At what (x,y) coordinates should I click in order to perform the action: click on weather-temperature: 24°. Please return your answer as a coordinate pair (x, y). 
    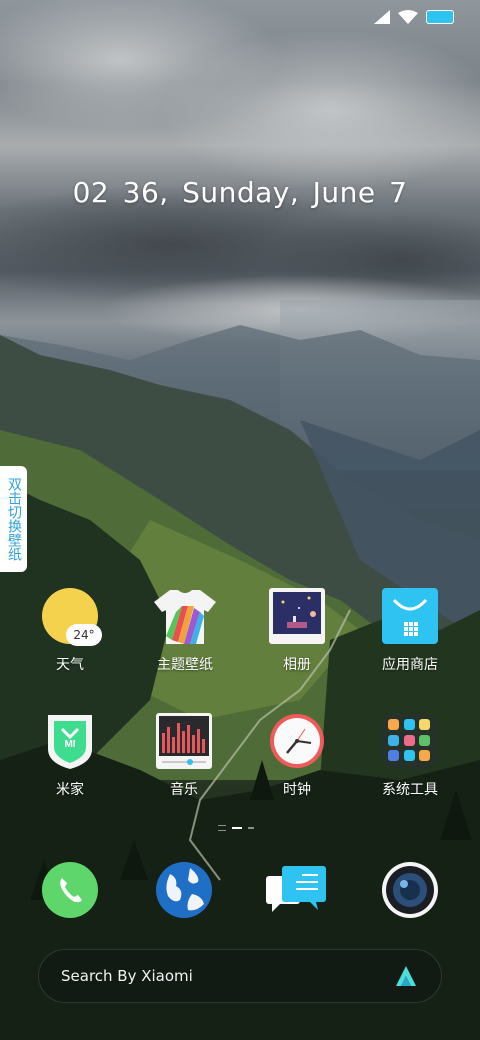
    Looking at the image, I should click on (84, 635).